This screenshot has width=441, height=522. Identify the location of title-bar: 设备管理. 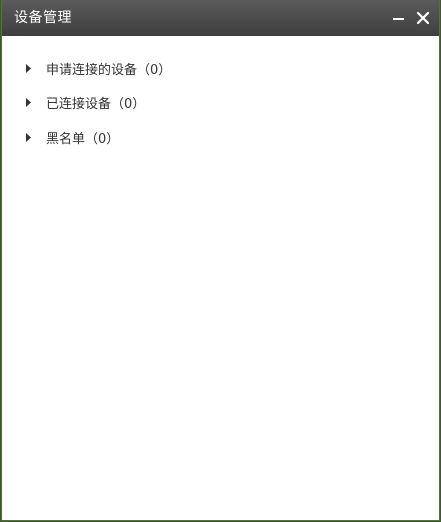
(220, 18).